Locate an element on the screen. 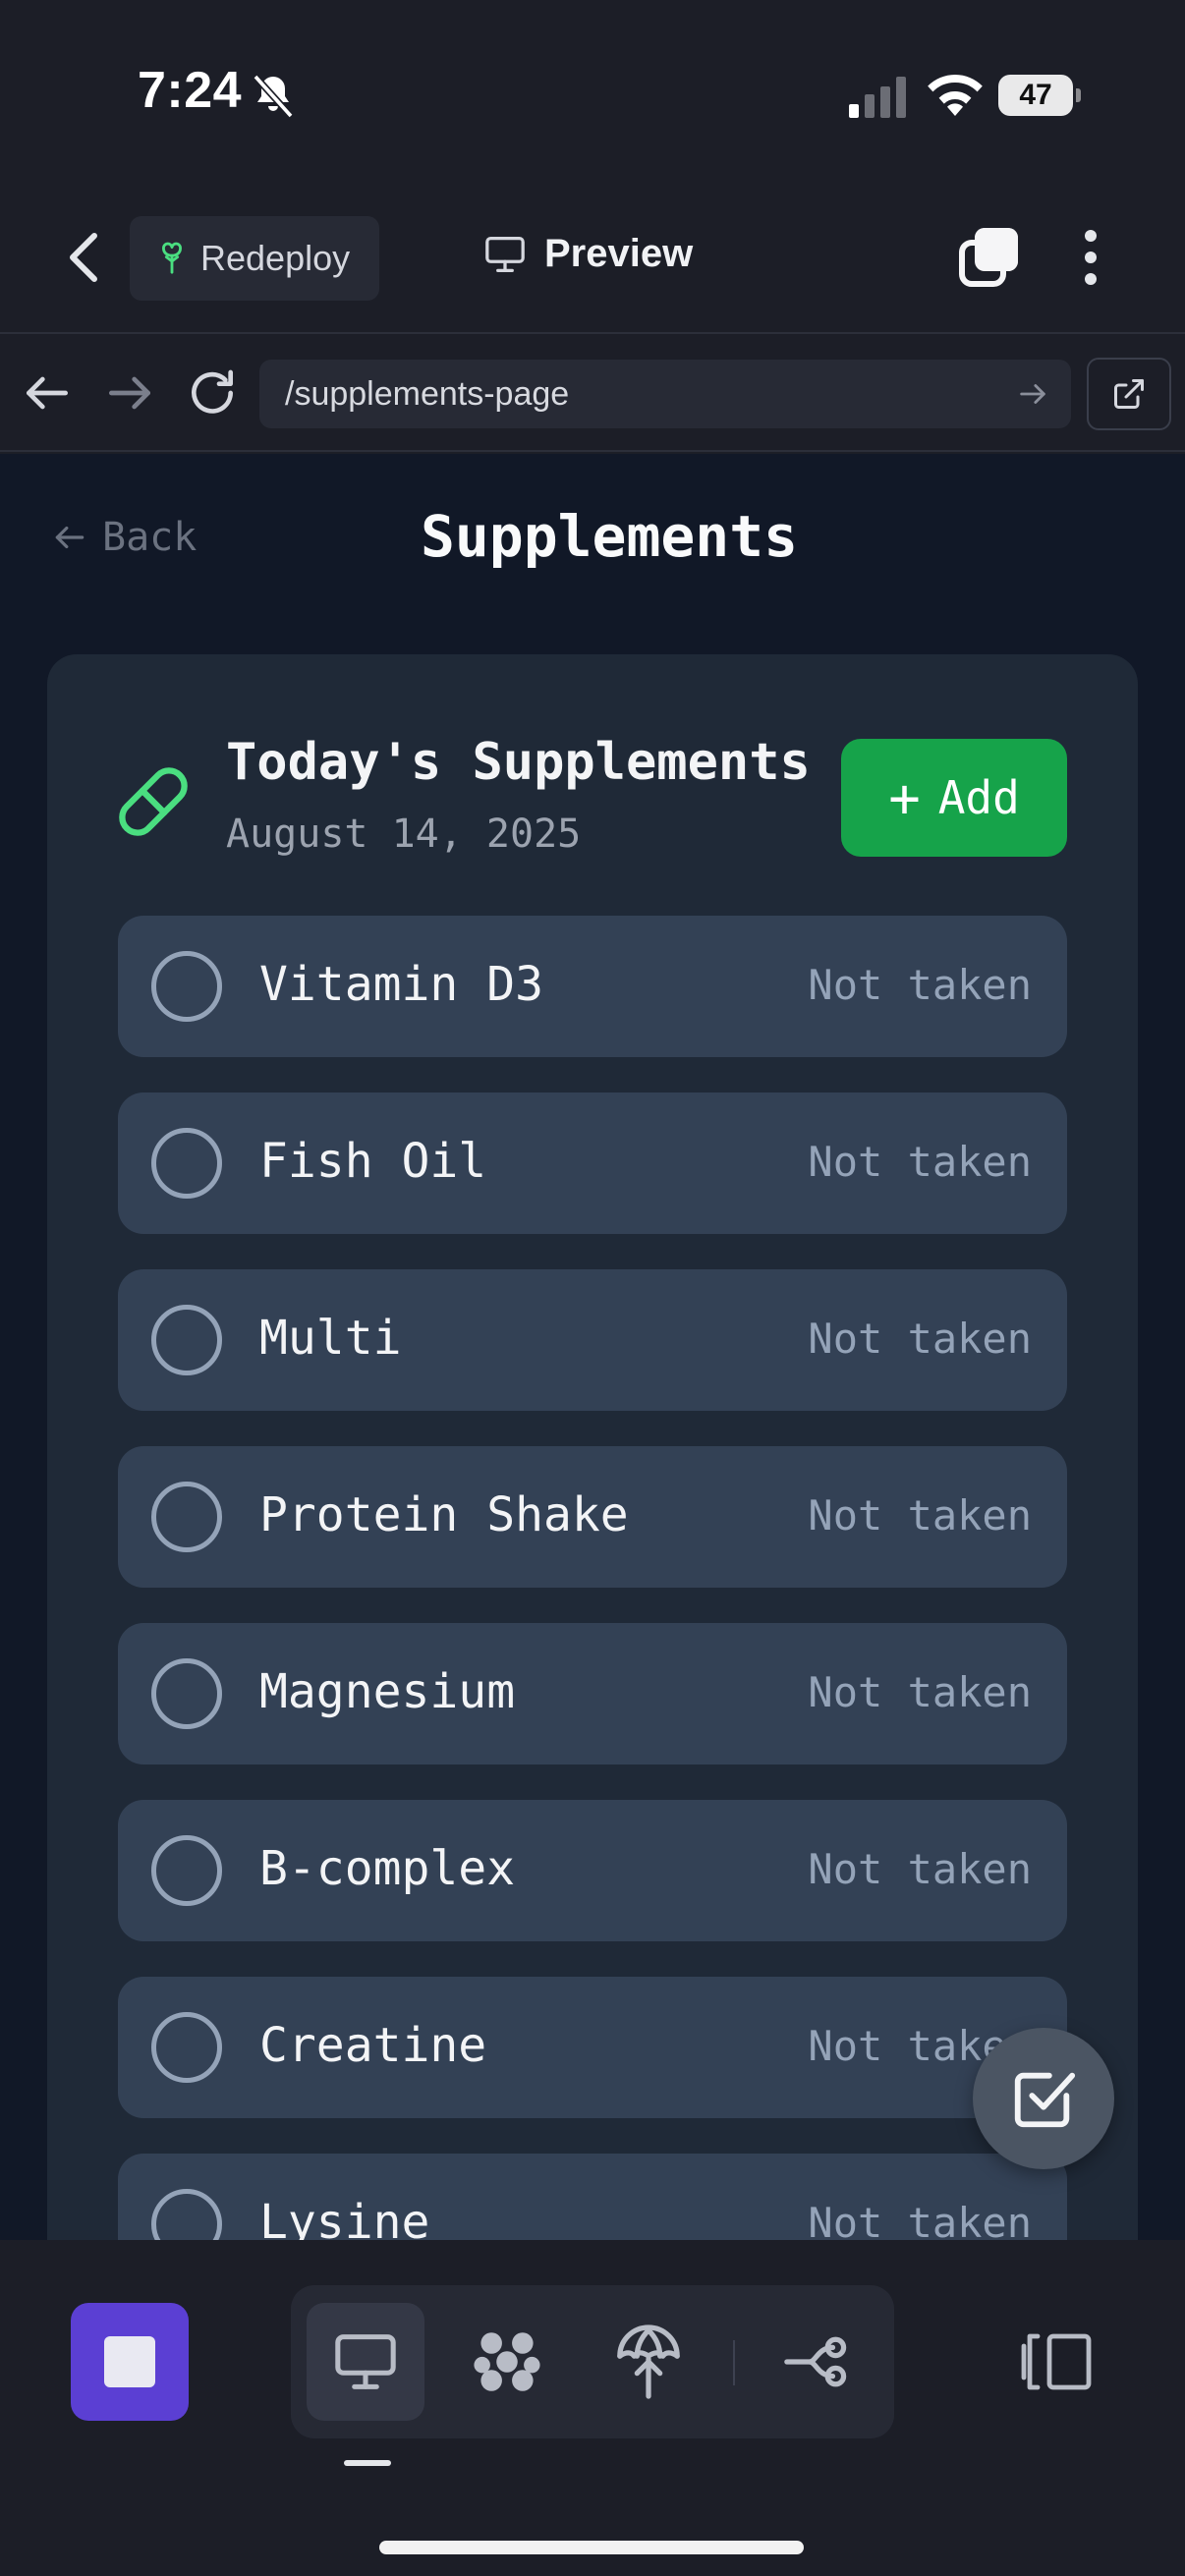 The width and height of the screenshot is (1185, 2576). redeploy-button: Redeploy is located at coordinates (255, 258).